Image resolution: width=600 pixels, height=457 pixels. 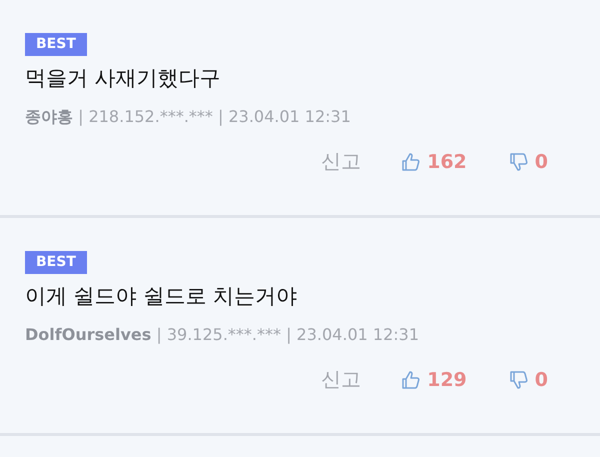 What do you see at coordinates (287, 334) in the screenshot?
I see `comment-info: | 39.125.***.*** | 23.04.01 12:31` at bounding box center [287, 334].